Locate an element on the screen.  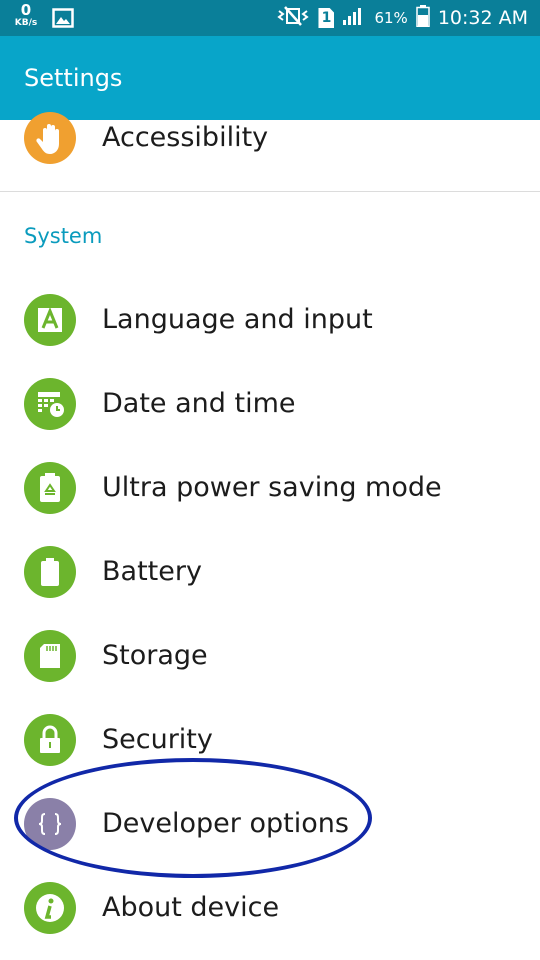
settings-item-language-and-input: Language and input is located at coordinates (270, 320).